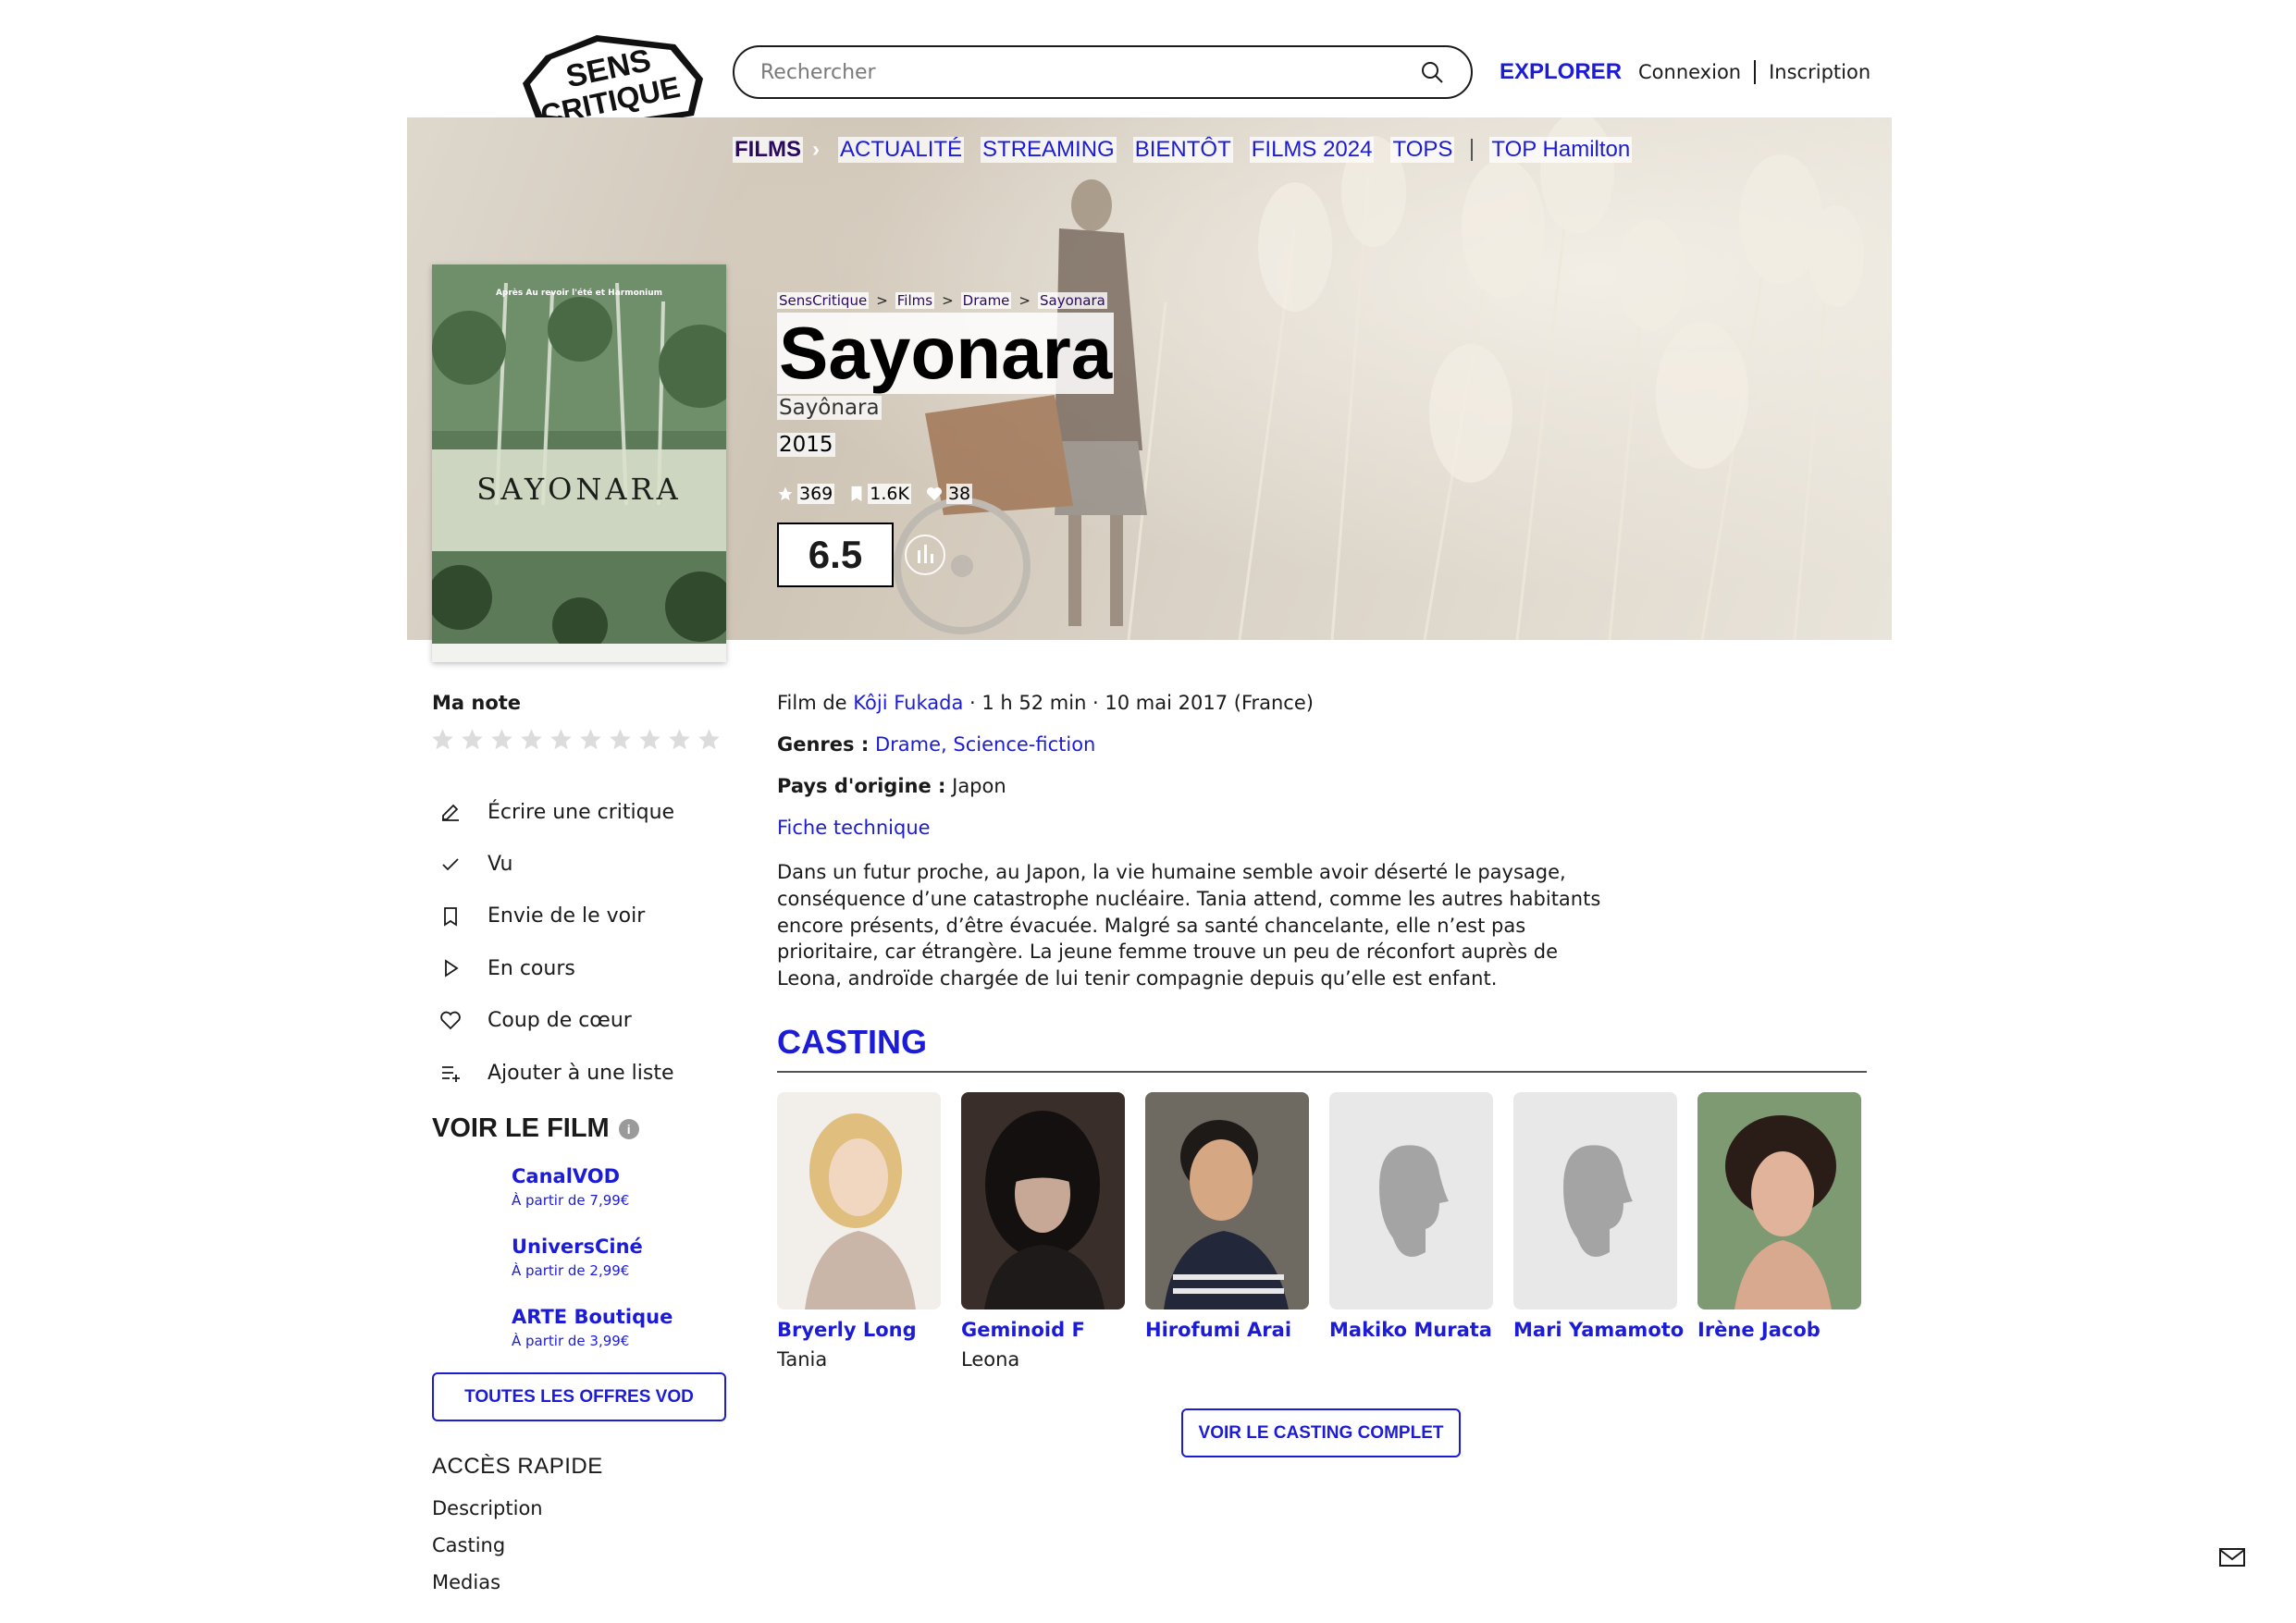 The width and height of the screenshot is (2296, 1623). I want to click on breadcrumb-senscritique: SensCritique, so click(823, 300).